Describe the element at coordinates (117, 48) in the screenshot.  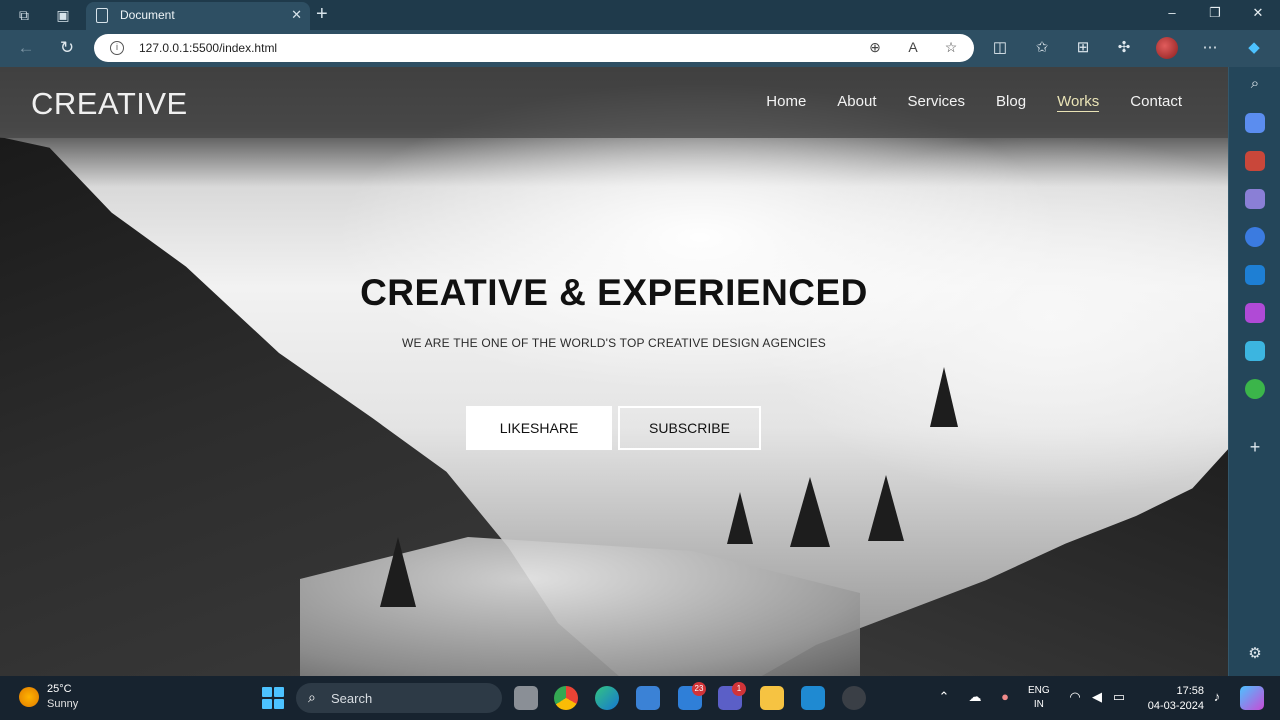
I see `info-icon: i` at that location.